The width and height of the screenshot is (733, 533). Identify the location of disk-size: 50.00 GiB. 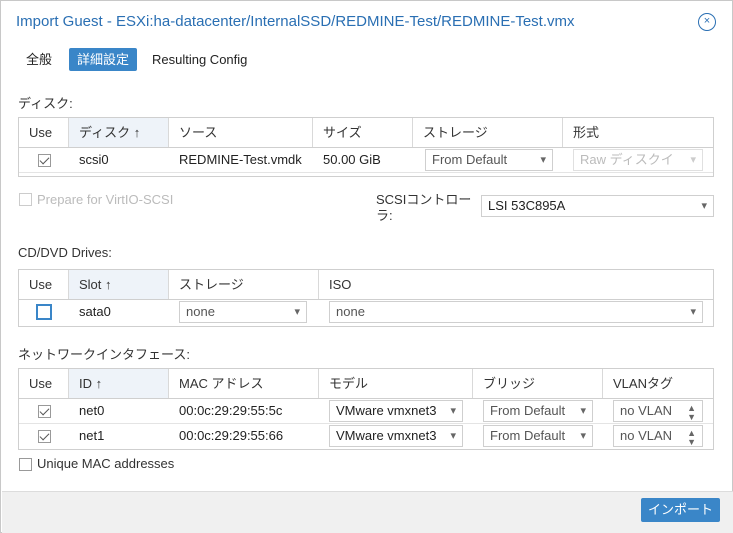
(352, 159).